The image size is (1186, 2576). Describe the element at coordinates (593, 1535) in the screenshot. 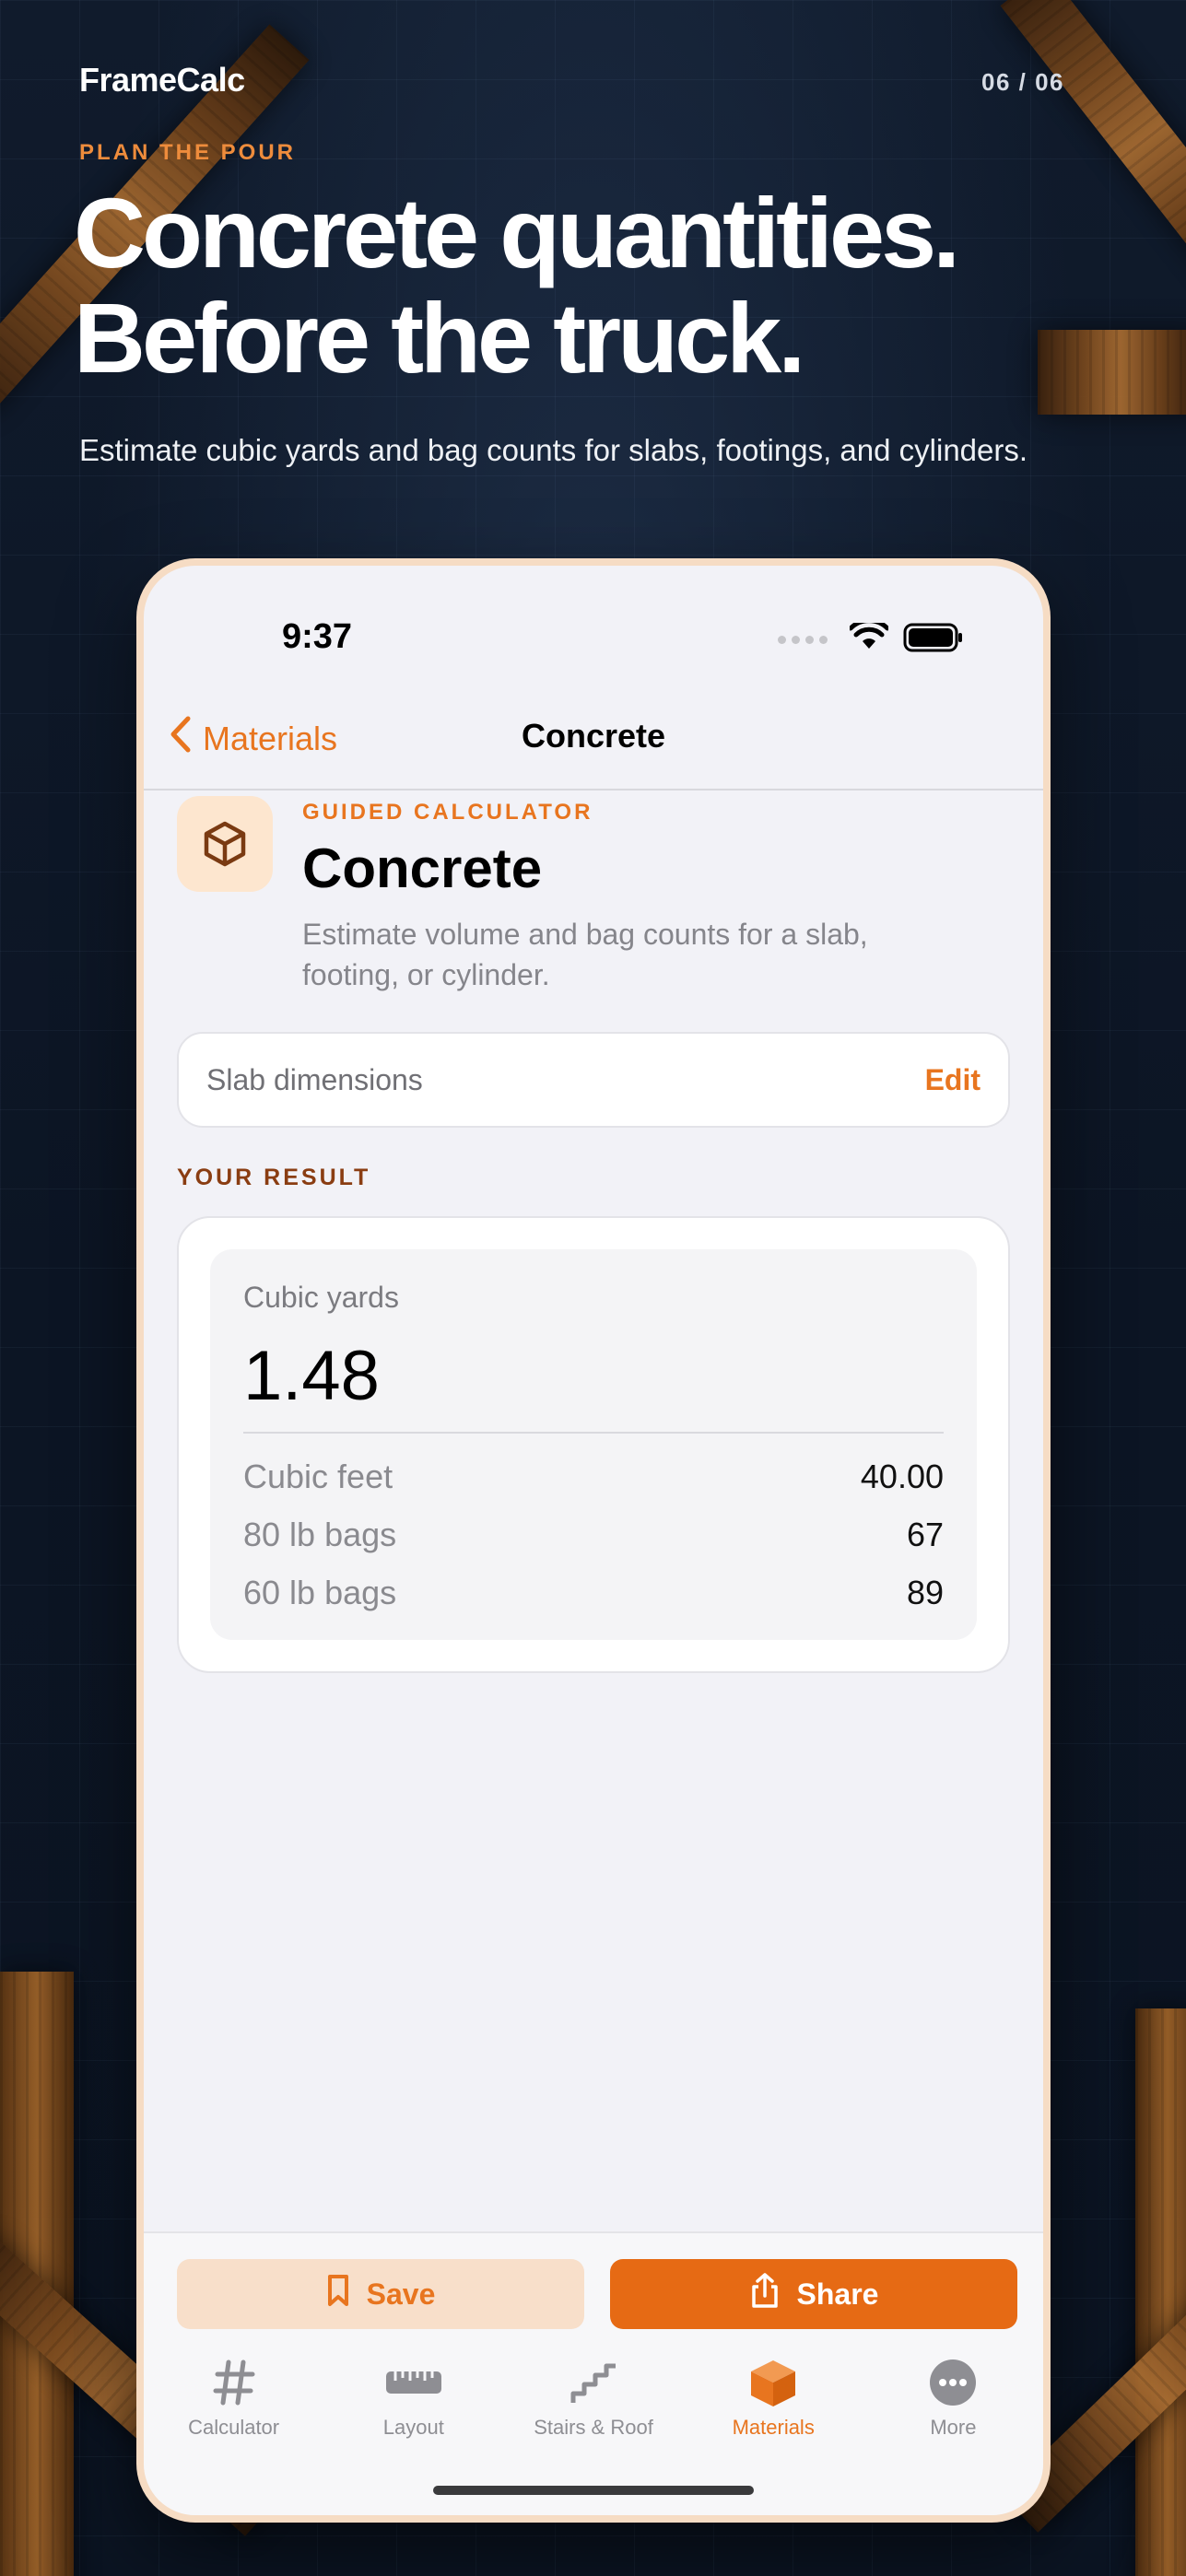

I see `result-row: 80 lb bags 67` at that location.